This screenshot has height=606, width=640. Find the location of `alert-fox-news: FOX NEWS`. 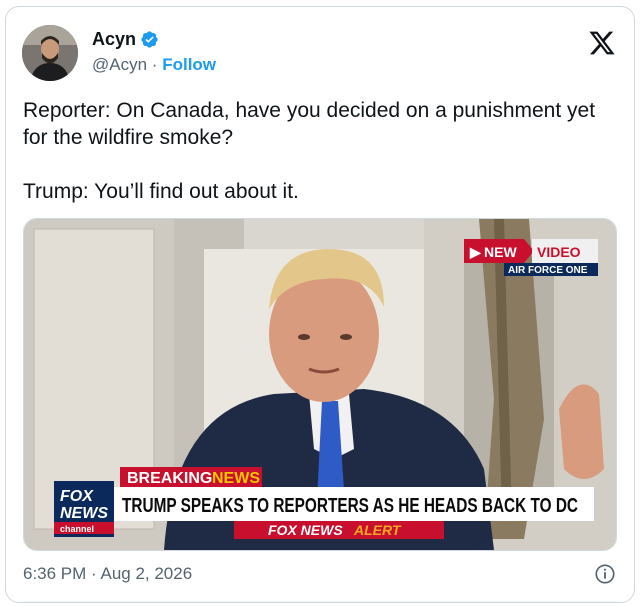

alert-fox-news: FOX NEWS is located at coordinates (305, 530).